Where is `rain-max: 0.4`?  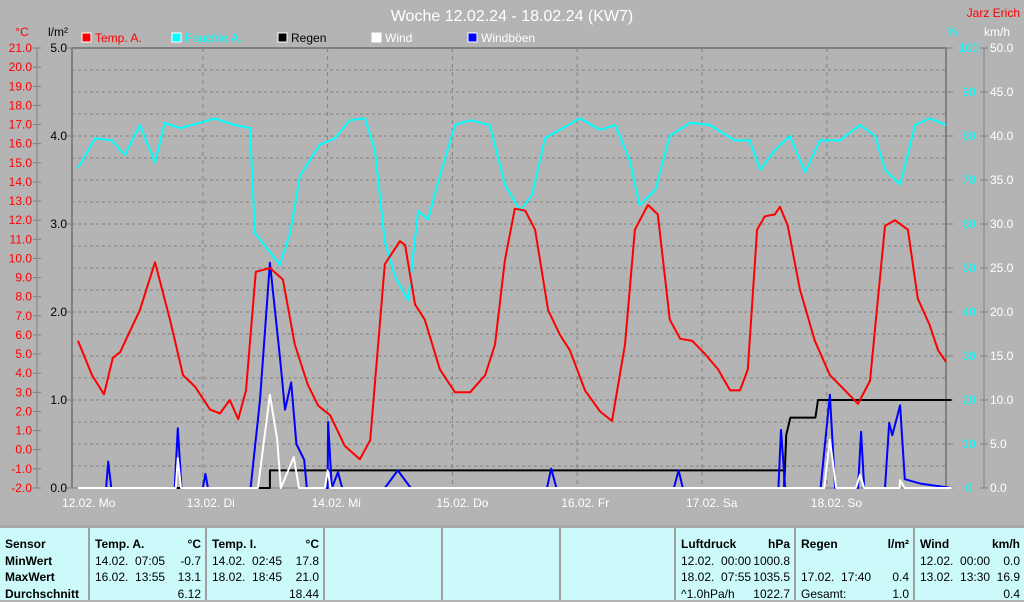
rain-max: 0.4 is located at coordinates (900, 577).